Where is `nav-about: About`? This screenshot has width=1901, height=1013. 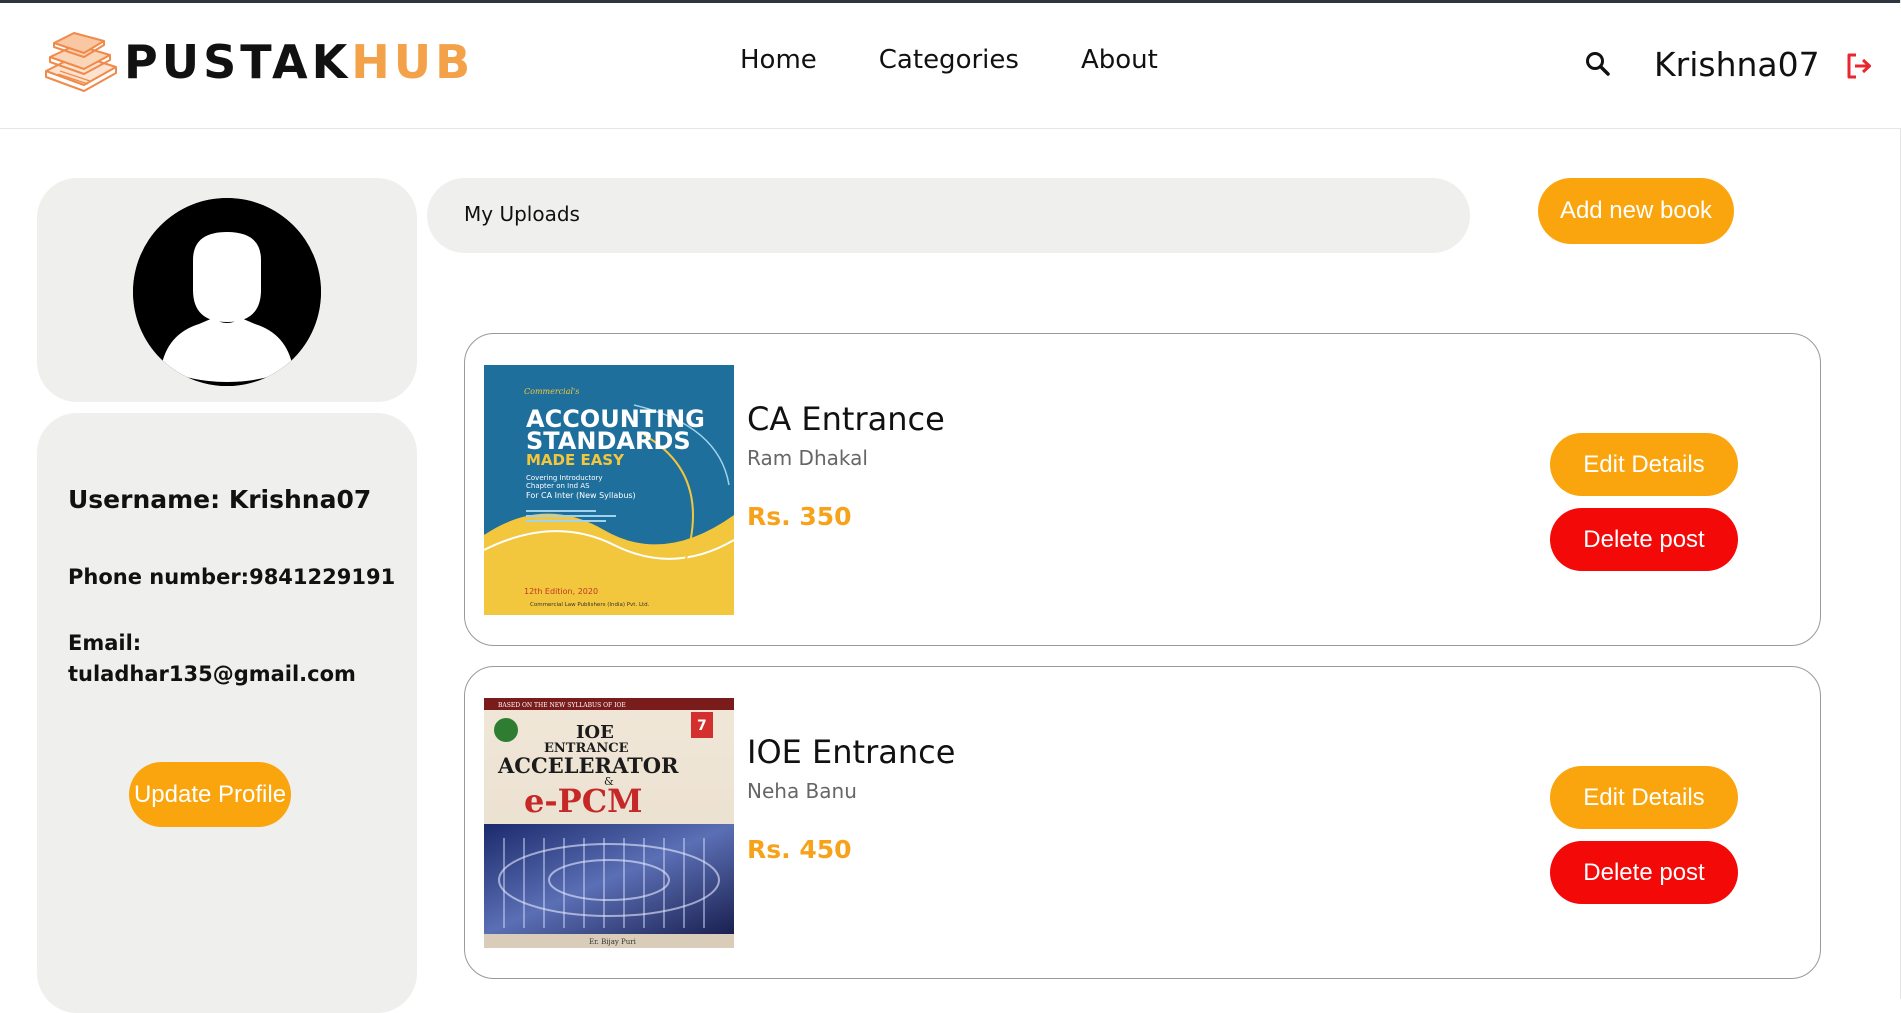
nav-about: About is located at coordinates (1119, 60).